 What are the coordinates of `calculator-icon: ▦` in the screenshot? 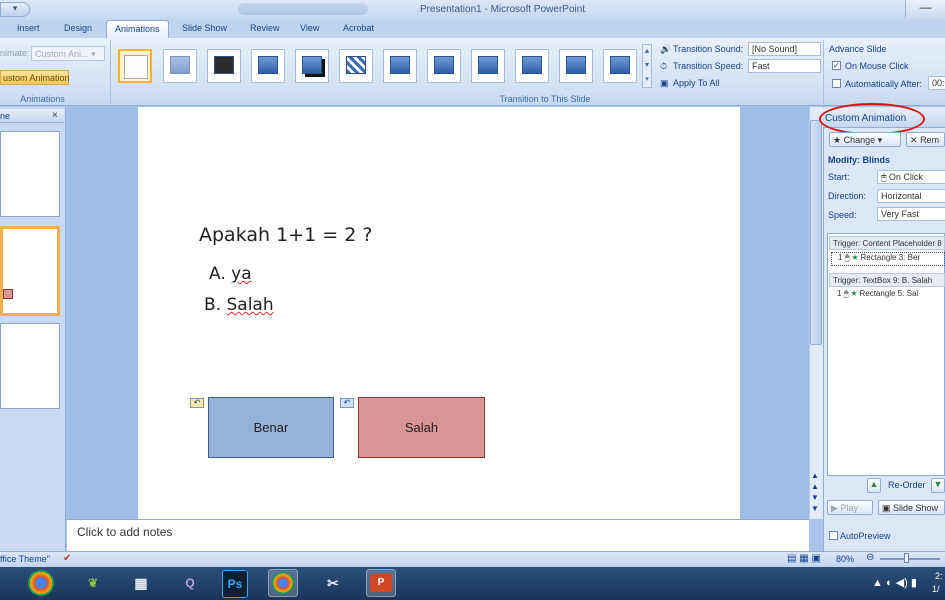 It's located at (141, 583).